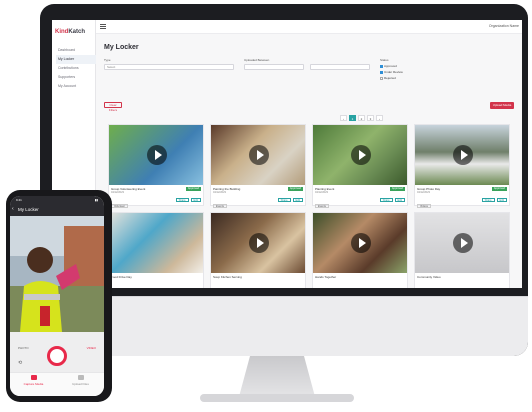 This screenshot has height=412, width=532. Describe the element at coordinates (76, 59) in the screenshot. I see `sidebar-item-my-locker: My Locker` at that location.